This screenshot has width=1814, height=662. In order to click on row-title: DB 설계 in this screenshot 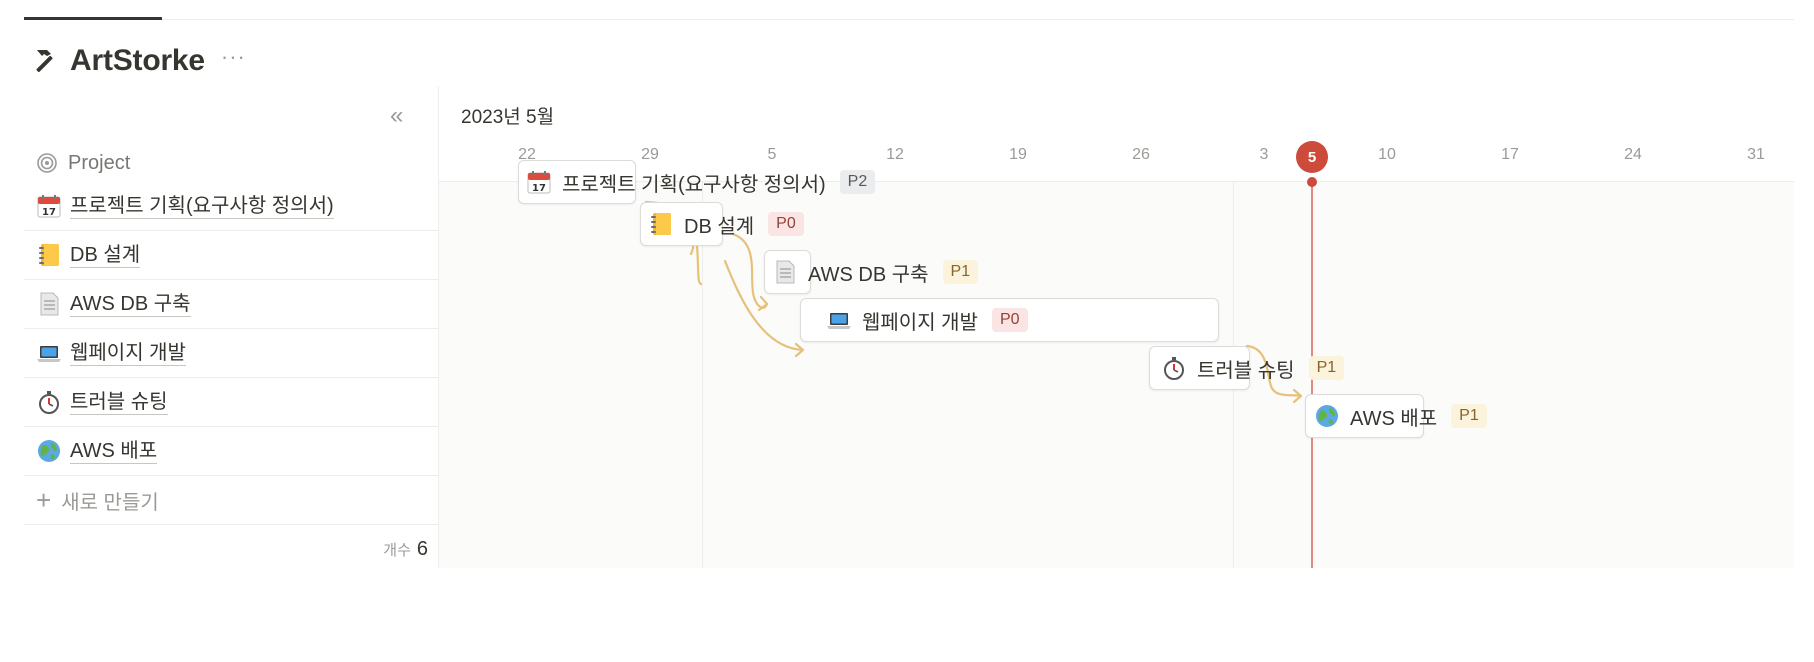, I will do `click(105, 255)`.